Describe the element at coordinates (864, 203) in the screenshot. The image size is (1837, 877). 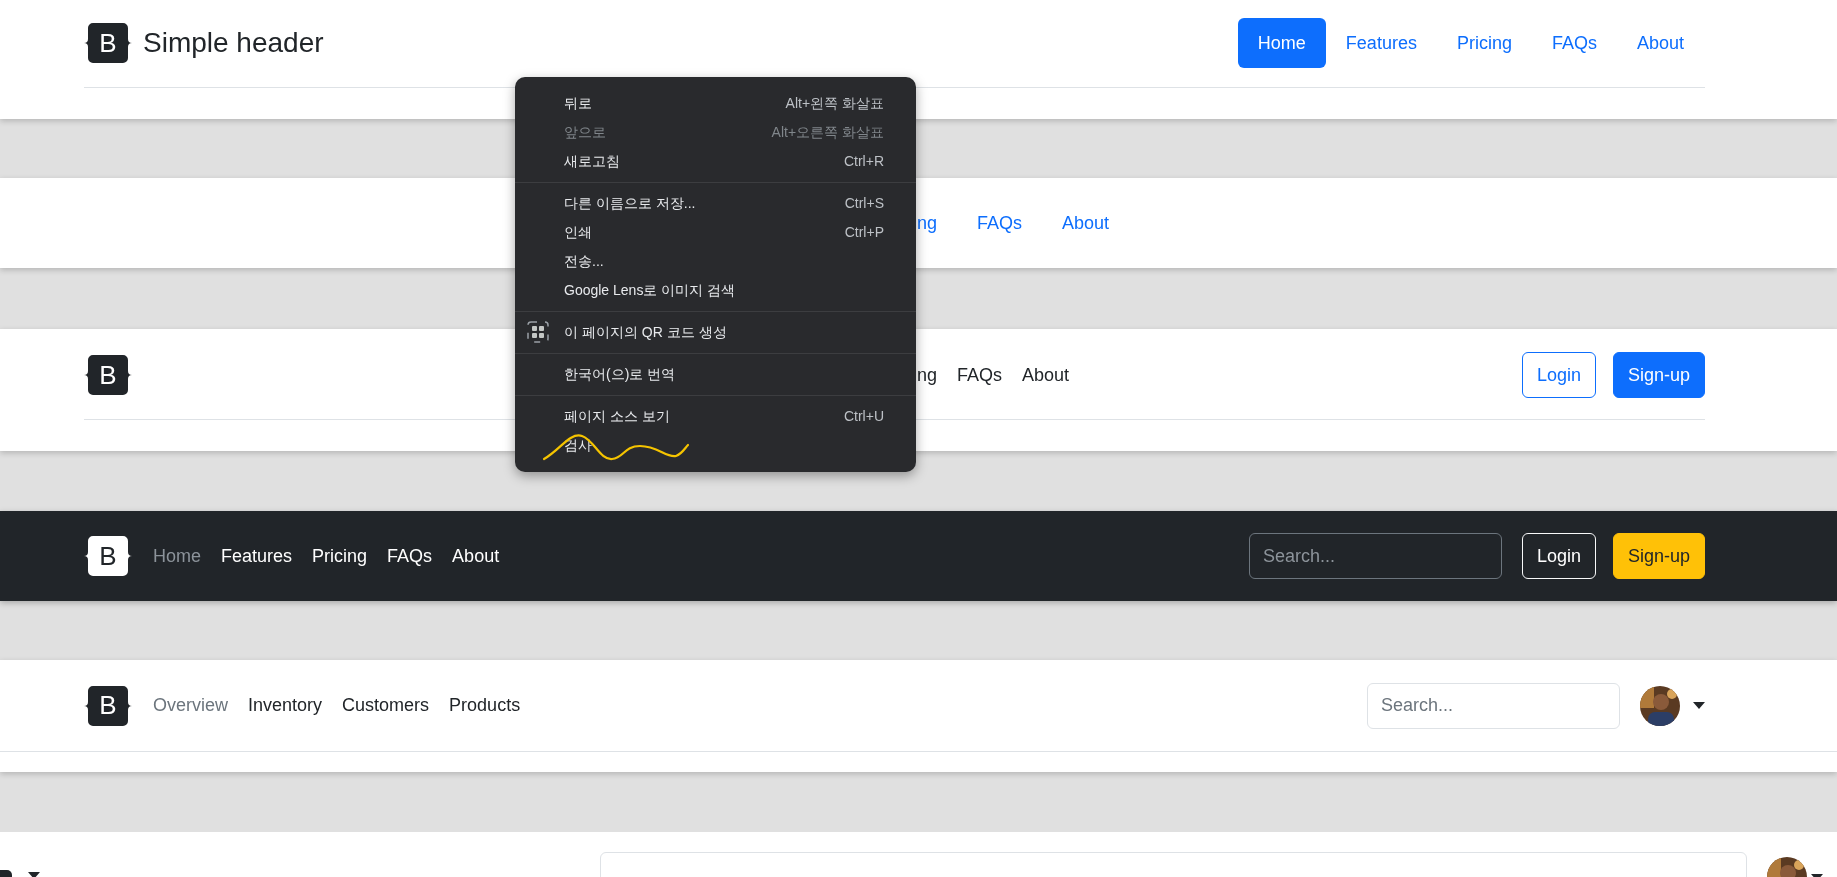
I see `shortcut-text: Ctrl+S` at that location.